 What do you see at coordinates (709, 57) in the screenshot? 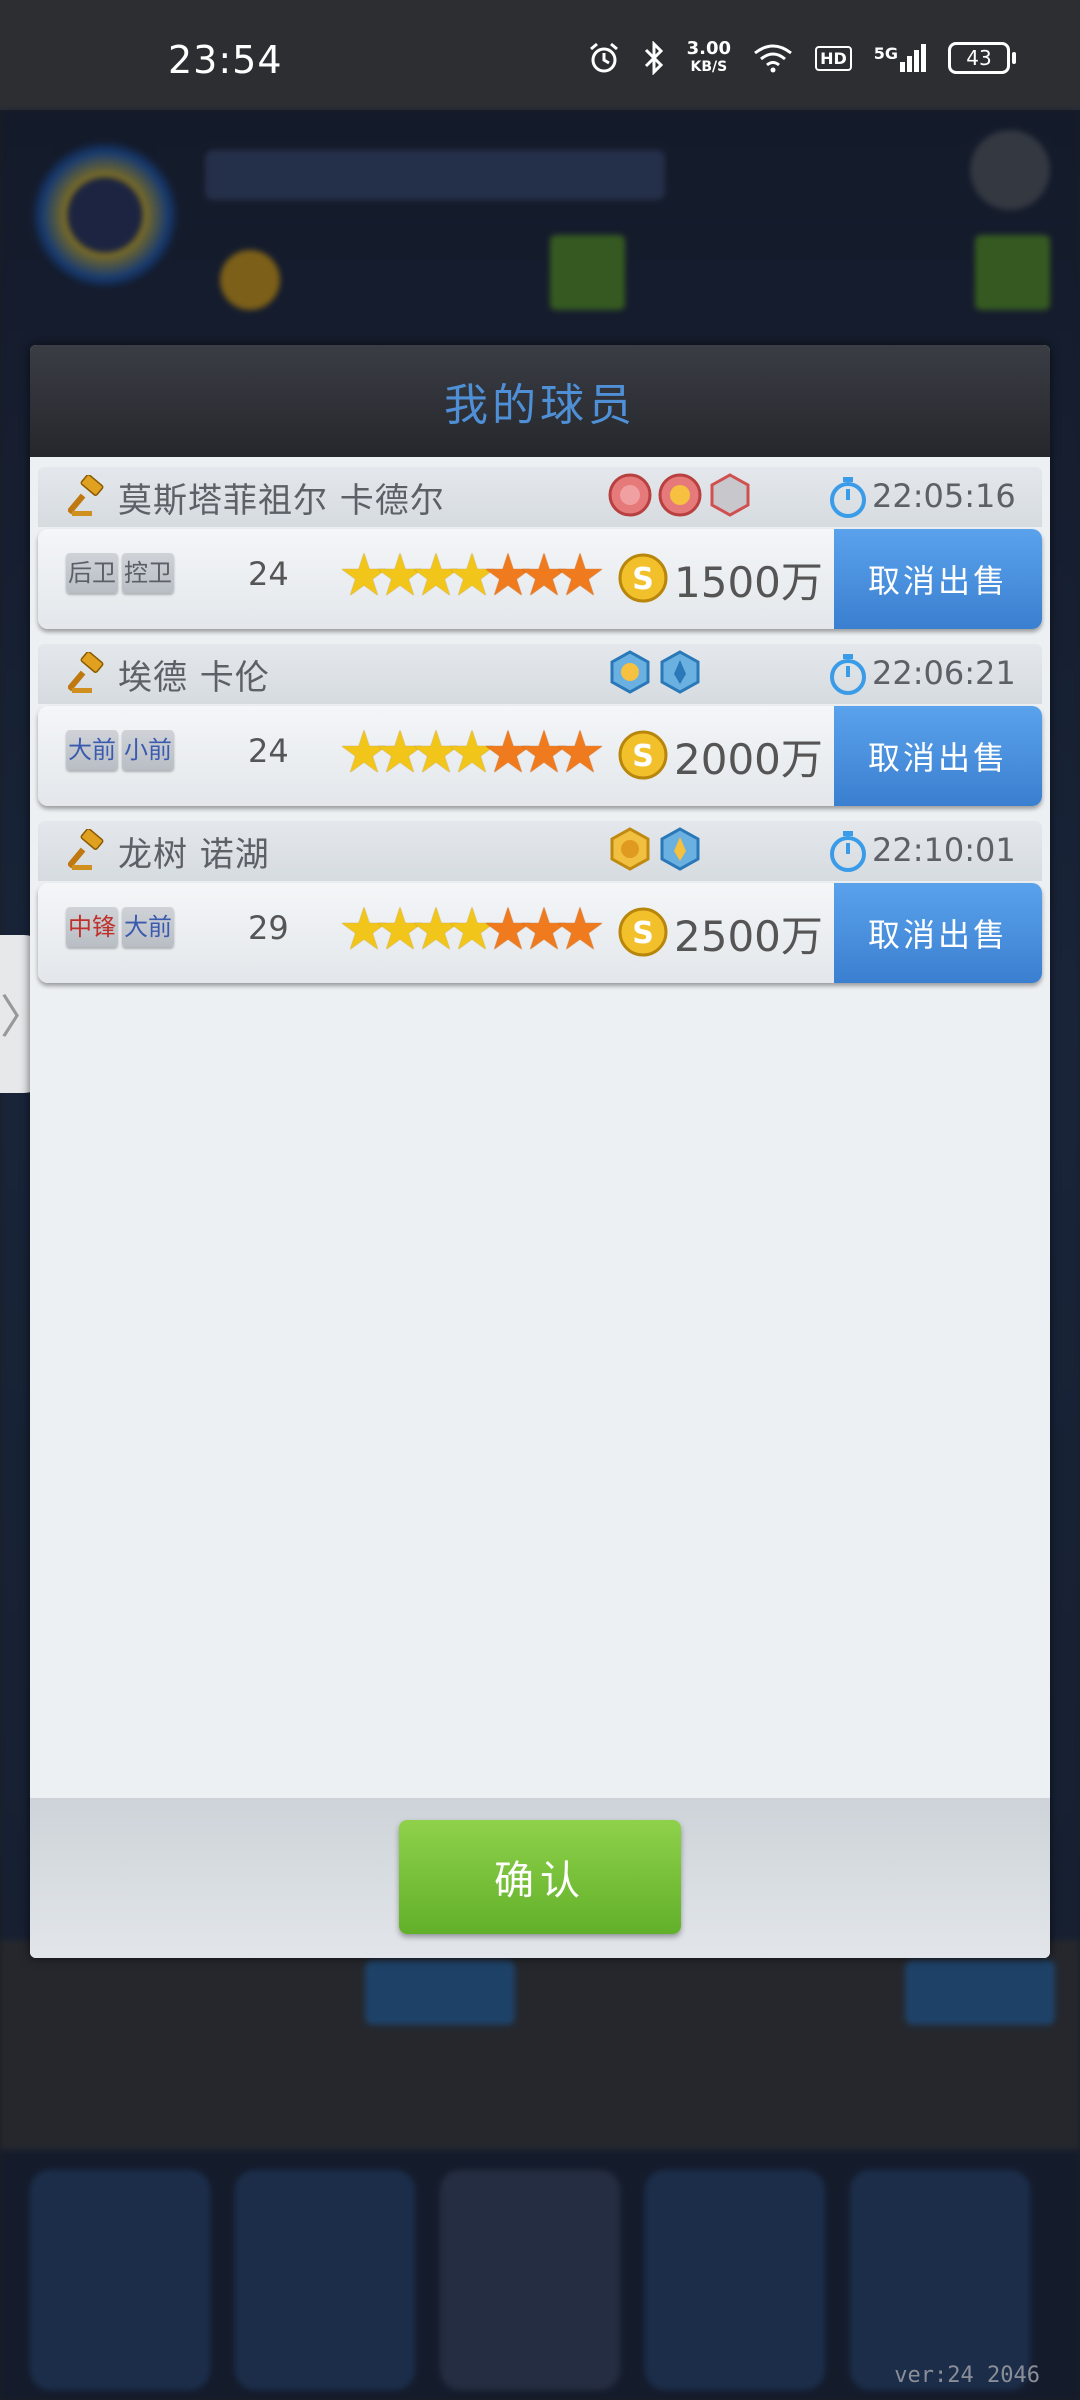
I see `network-speed: 3.00 KB/S` at bounding box center [709, 57].